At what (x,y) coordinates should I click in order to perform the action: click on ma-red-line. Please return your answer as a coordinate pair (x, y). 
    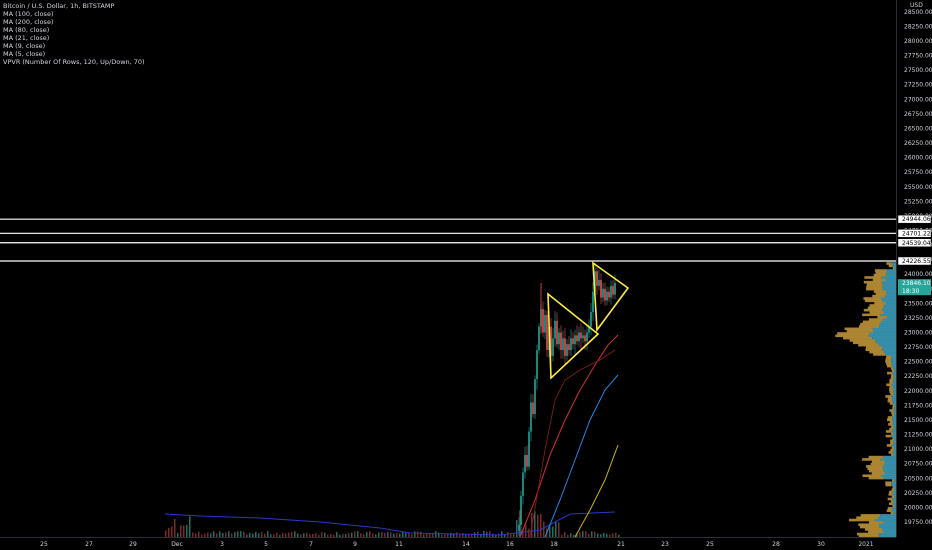
    Looking at the image, I should click on (569, 436).